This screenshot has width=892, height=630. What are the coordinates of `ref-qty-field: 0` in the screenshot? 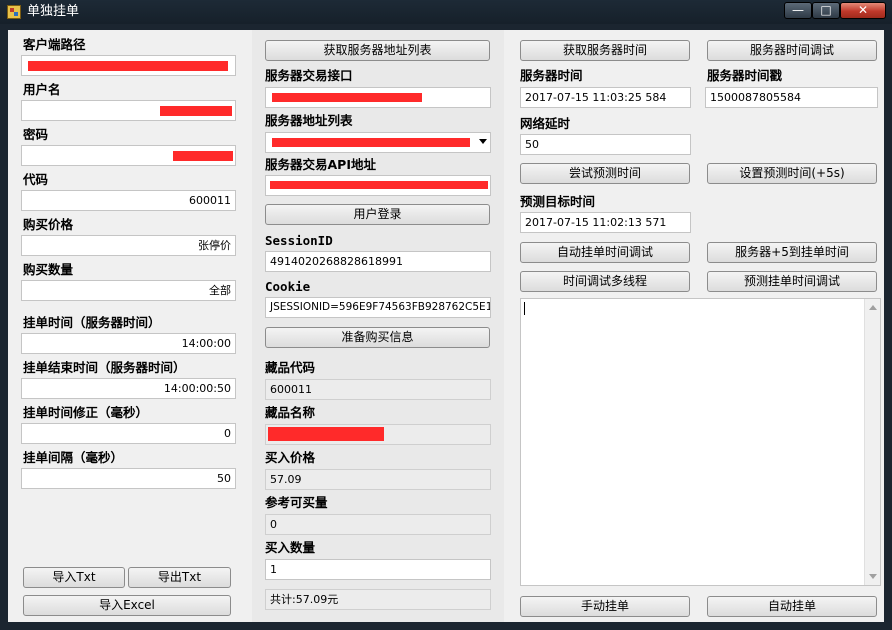 It's located at (378, 524).